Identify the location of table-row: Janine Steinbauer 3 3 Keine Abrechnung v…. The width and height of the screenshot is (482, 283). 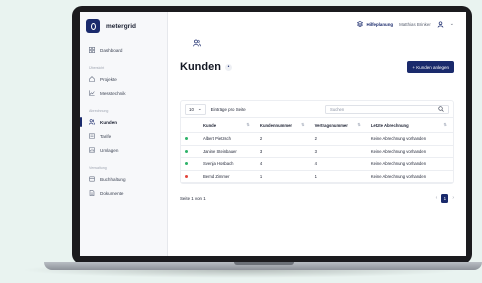
(317, 151).